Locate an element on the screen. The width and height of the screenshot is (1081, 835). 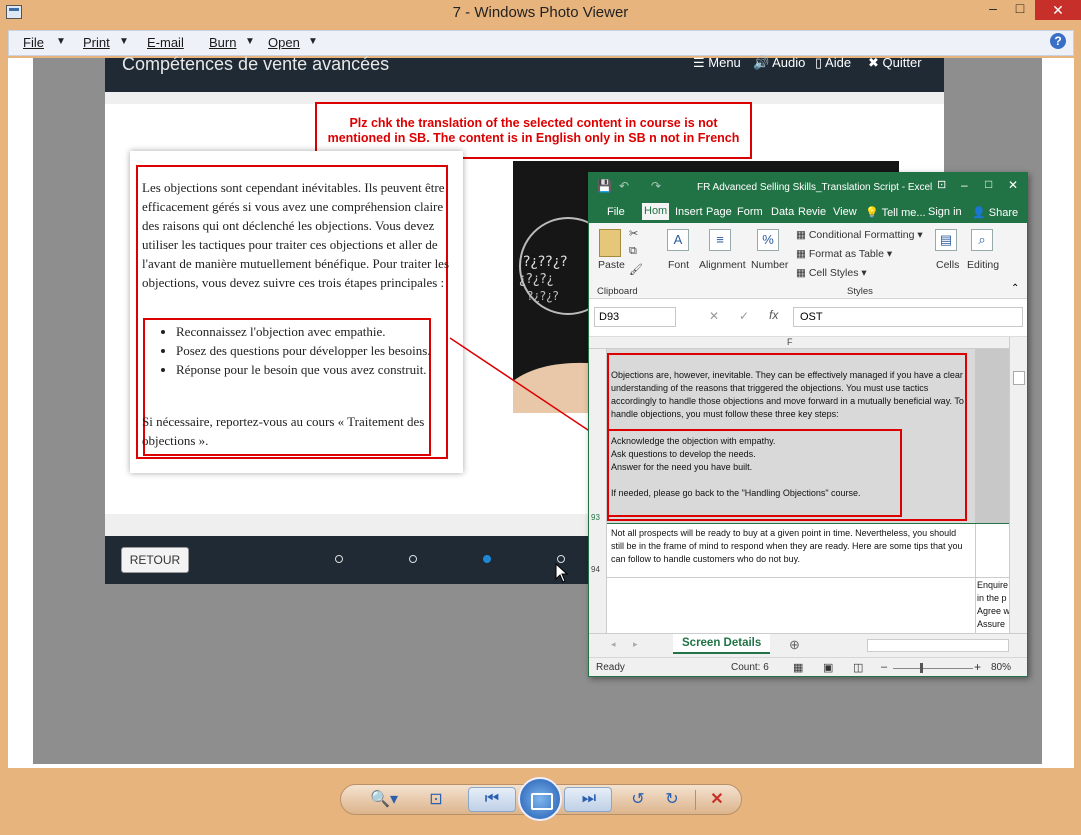
minimize-icon: – is located at coordinates (993, 10).